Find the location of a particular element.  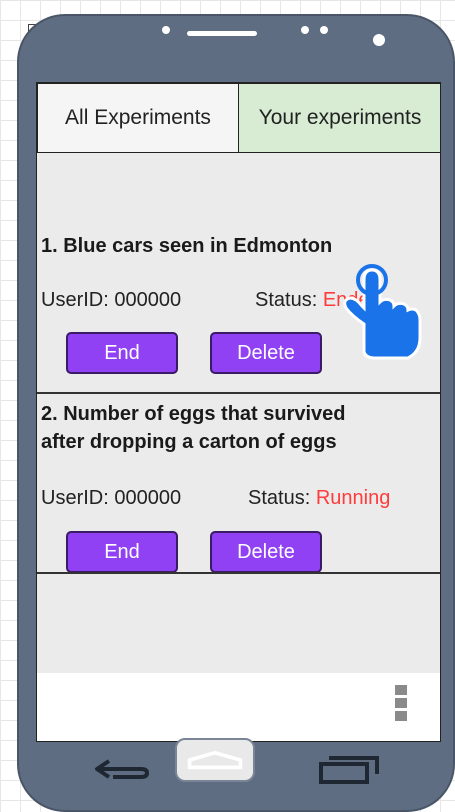

tab-your-experiments: Your experiments is located at coordinates (339, 118).